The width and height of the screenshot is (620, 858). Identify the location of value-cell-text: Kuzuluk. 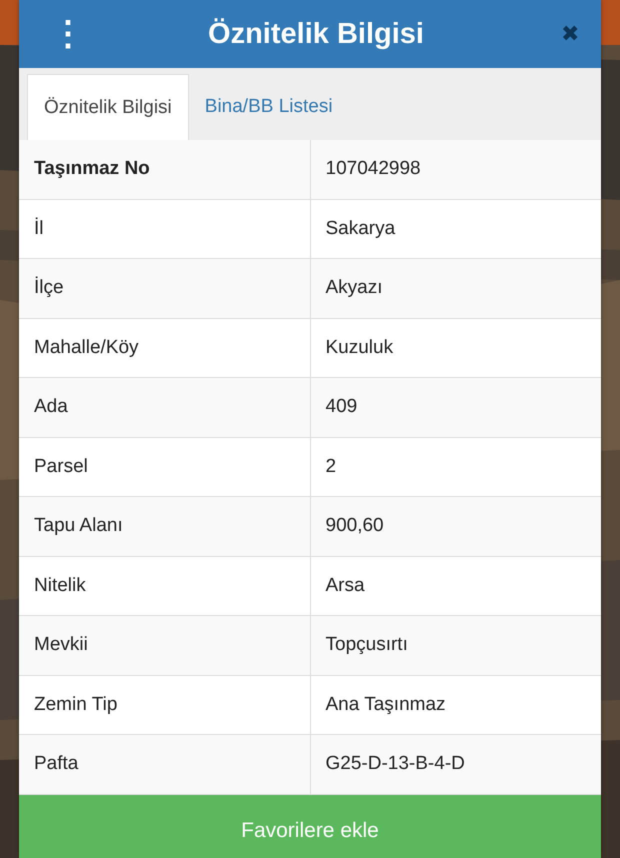
(359, 348).